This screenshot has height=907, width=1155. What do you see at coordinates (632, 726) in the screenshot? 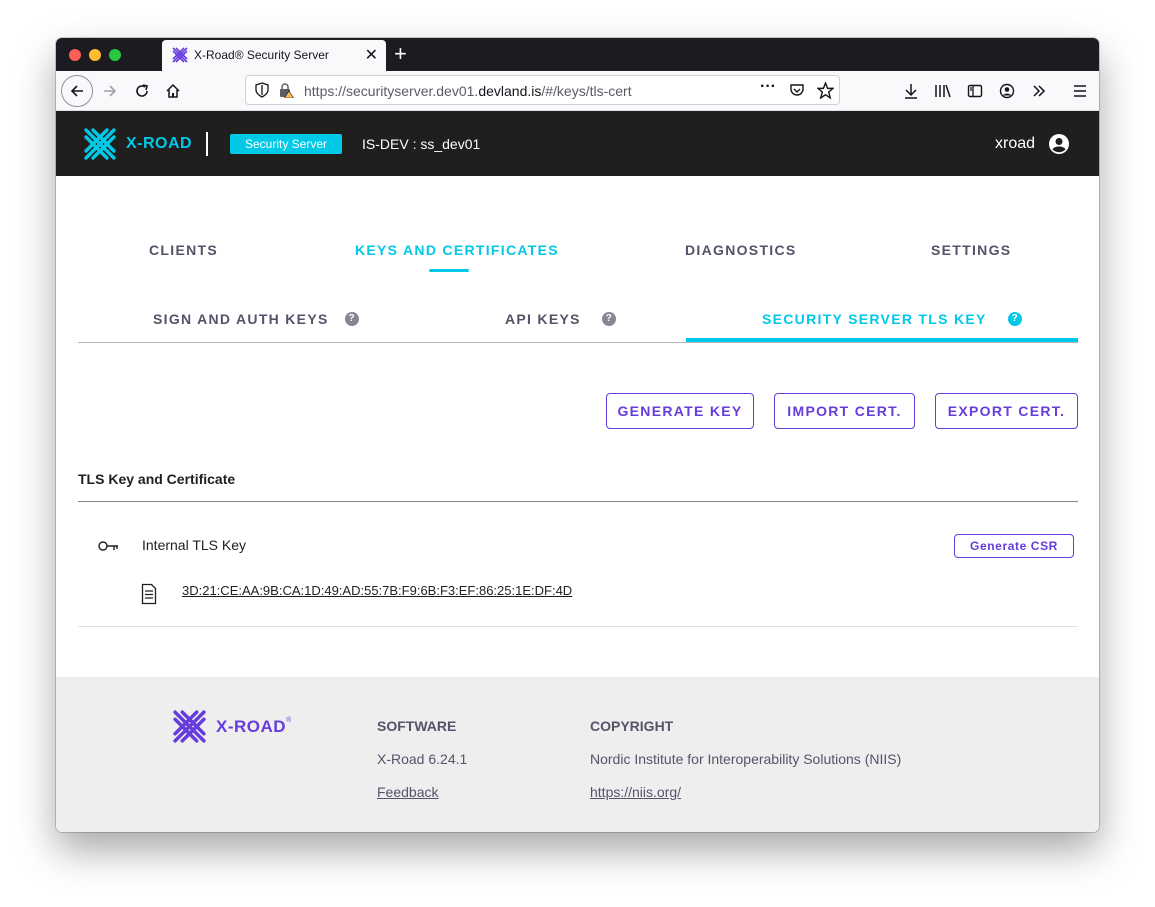
I see `copyright-heading: COPYRIGHT` at bounding box center [632, 726].